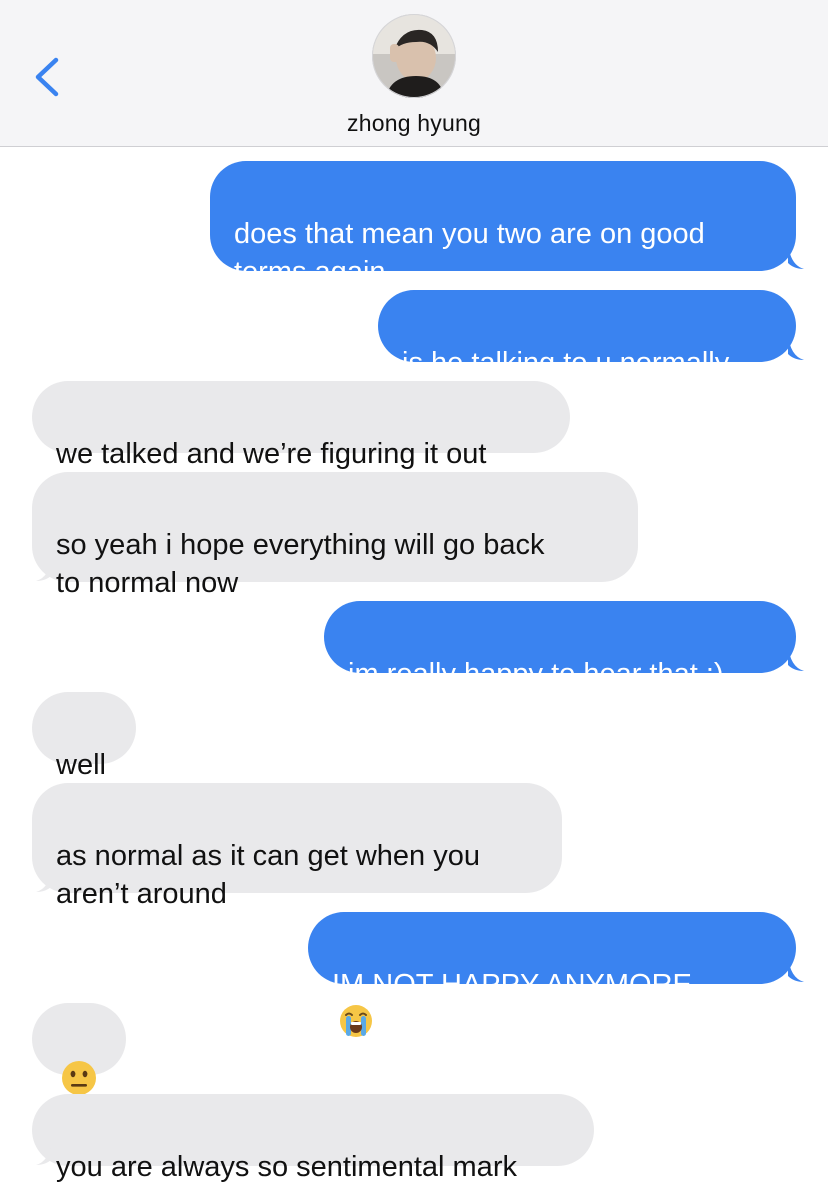 This screenshot has height=1186, width=828. Describe the element at coordinates (84, 736) in the screenshot. I see `message-bubble-received: well` at that location.